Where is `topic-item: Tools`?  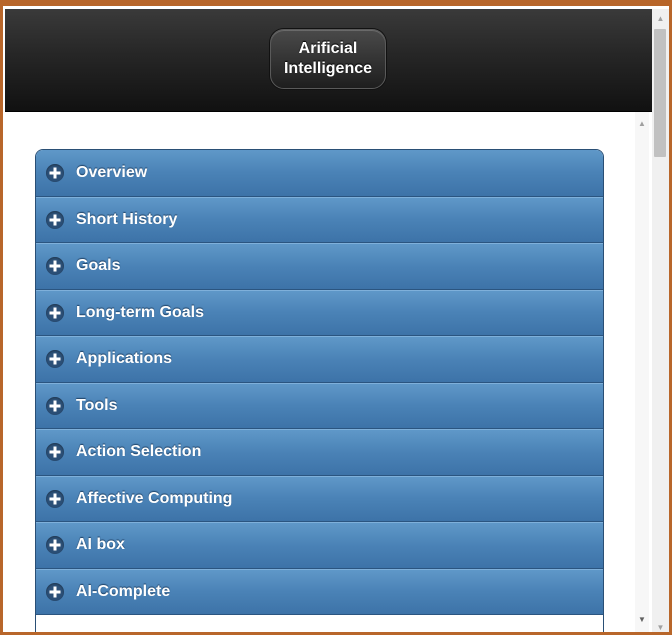
topic-item: Tools is located at coordinates (319, 405).